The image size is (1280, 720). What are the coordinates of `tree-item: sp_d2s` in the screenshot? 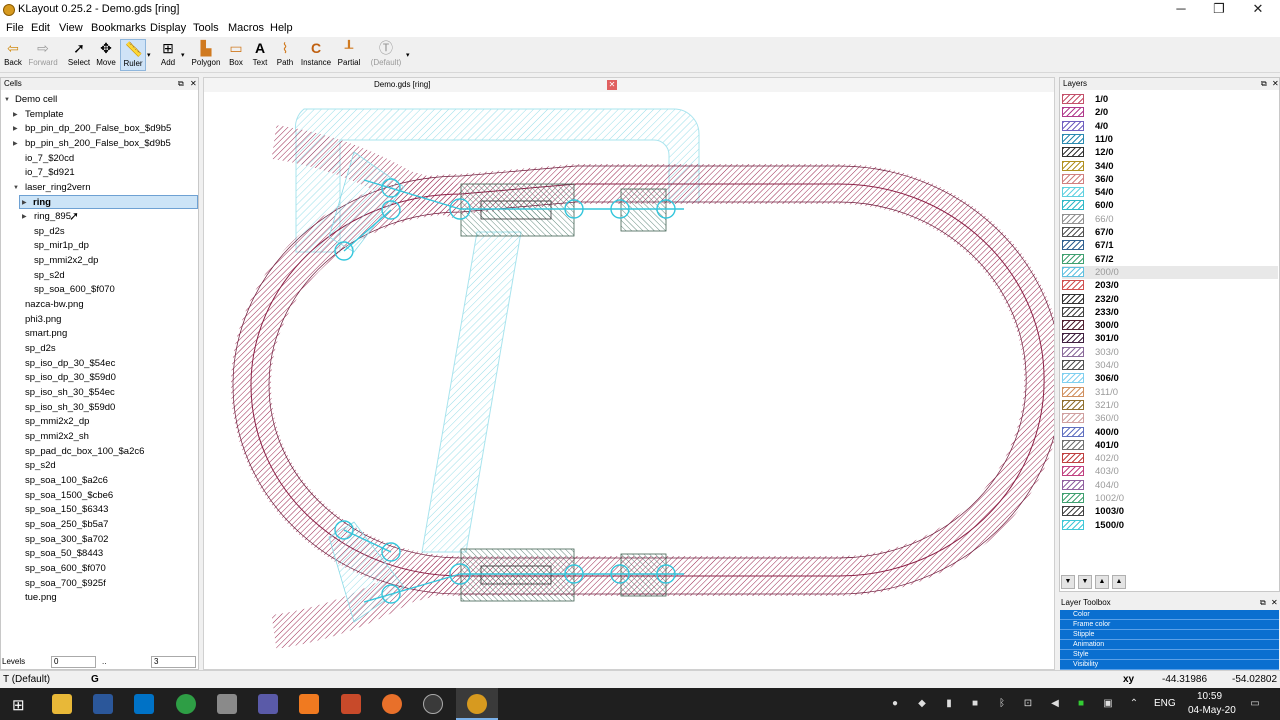 It's located at (40, 349).